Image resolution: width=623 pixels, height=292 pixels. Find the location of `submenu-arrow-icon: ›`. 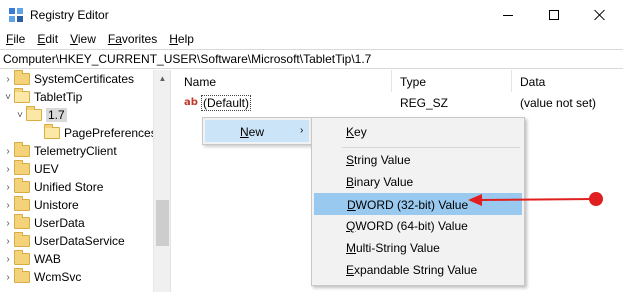

submenu-arrow-icon: › is located at coordinates (302, 130).